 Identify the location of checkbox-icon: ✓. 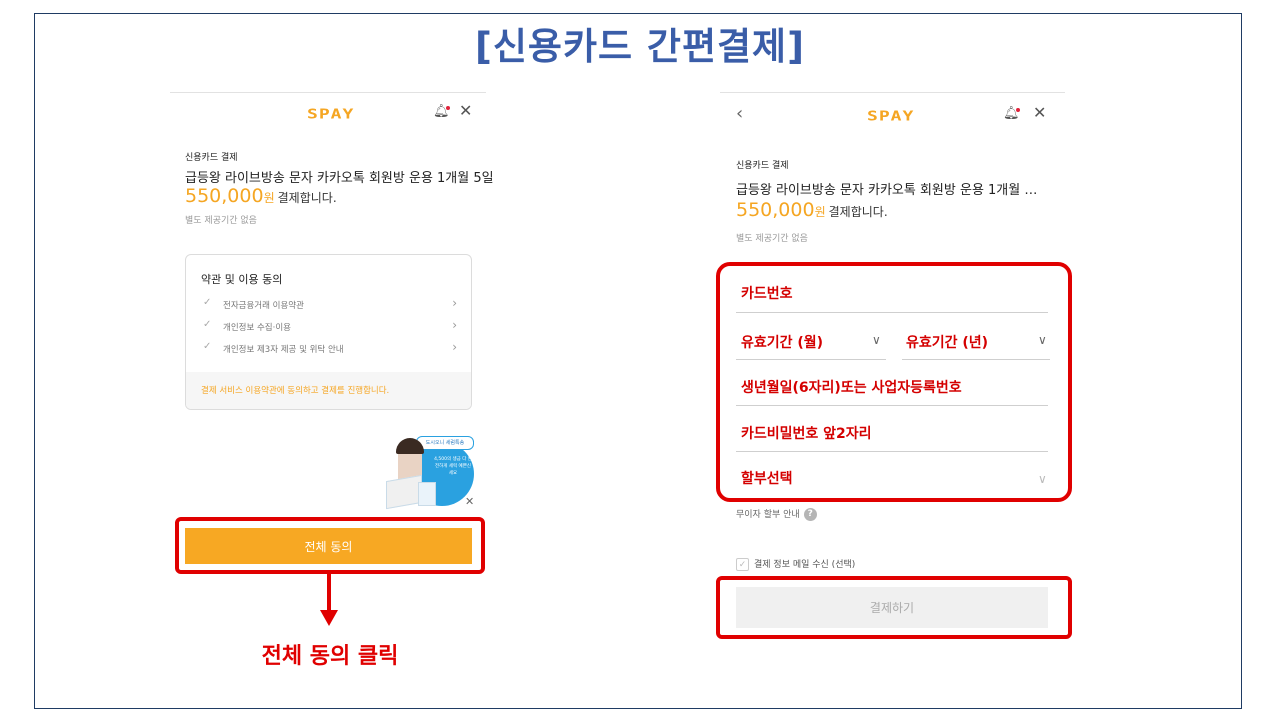
(742, 564).